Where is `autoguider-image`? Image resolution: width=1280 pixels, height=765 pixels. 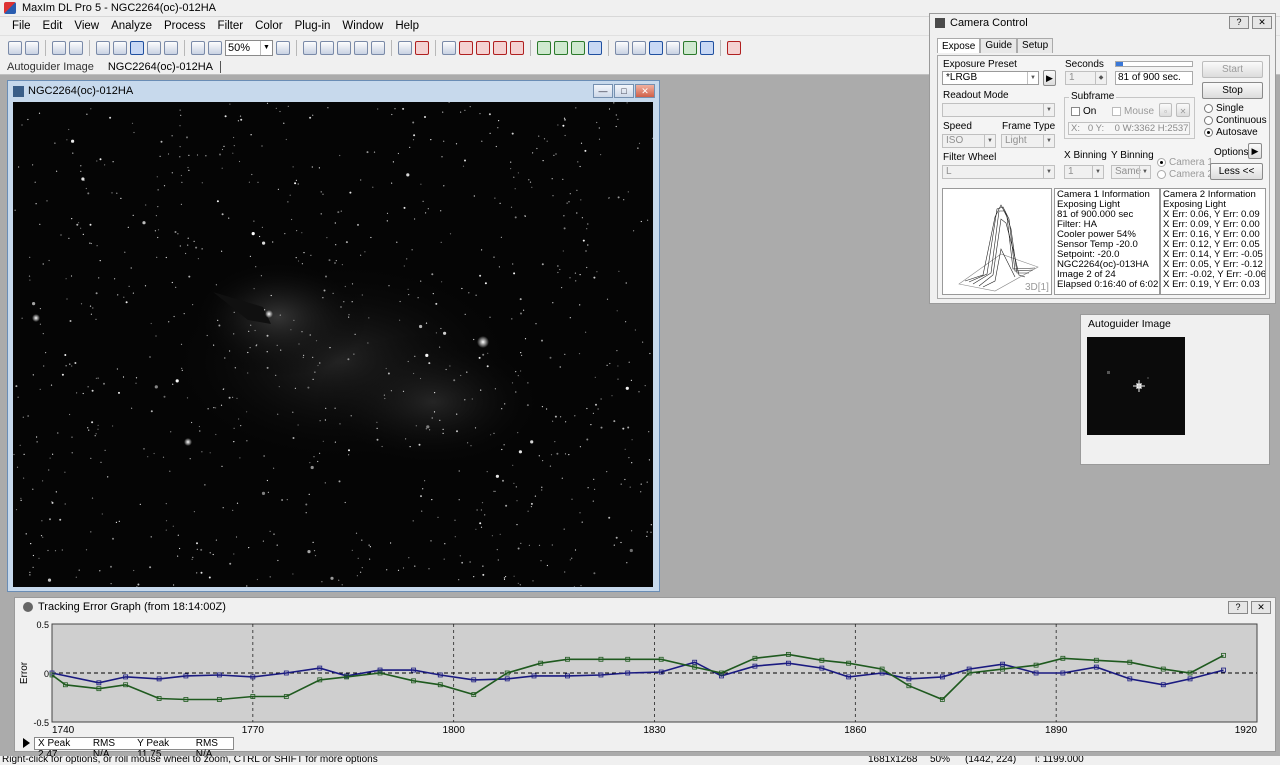
autoguider-image is located at coordinates (1136, 386).